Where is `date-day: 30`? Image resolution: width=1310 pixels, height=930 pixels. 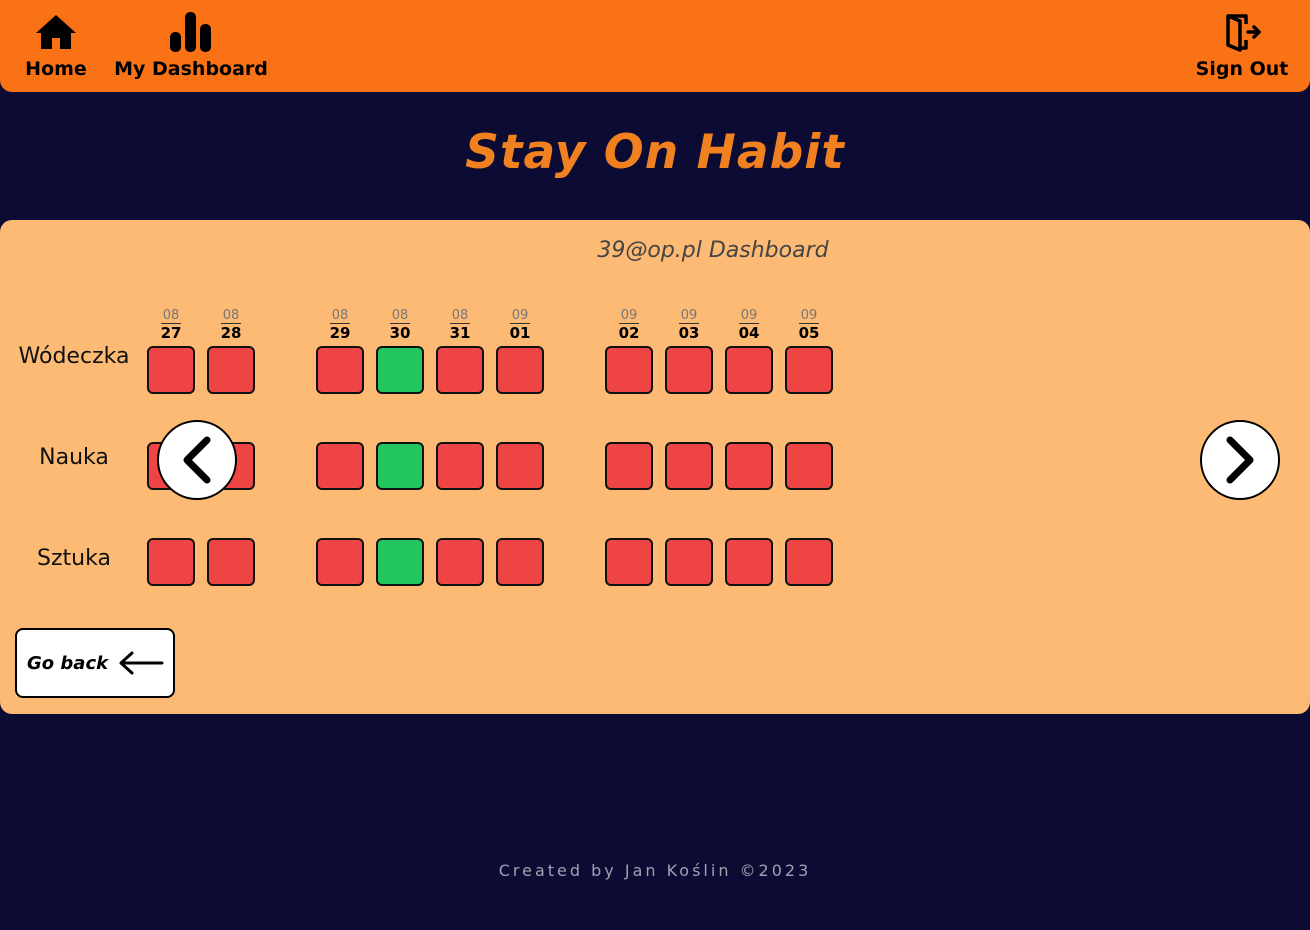 date-day: 30 is located at coordinates (400, 333).